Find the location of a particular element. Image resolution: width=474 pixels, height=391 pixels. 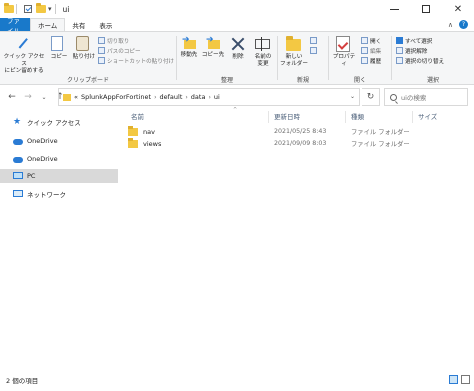

organize-group: ➔ 移動先 ➔ コピー先 削除 名前の 変更 整理 is located at coordinates (227, 59).